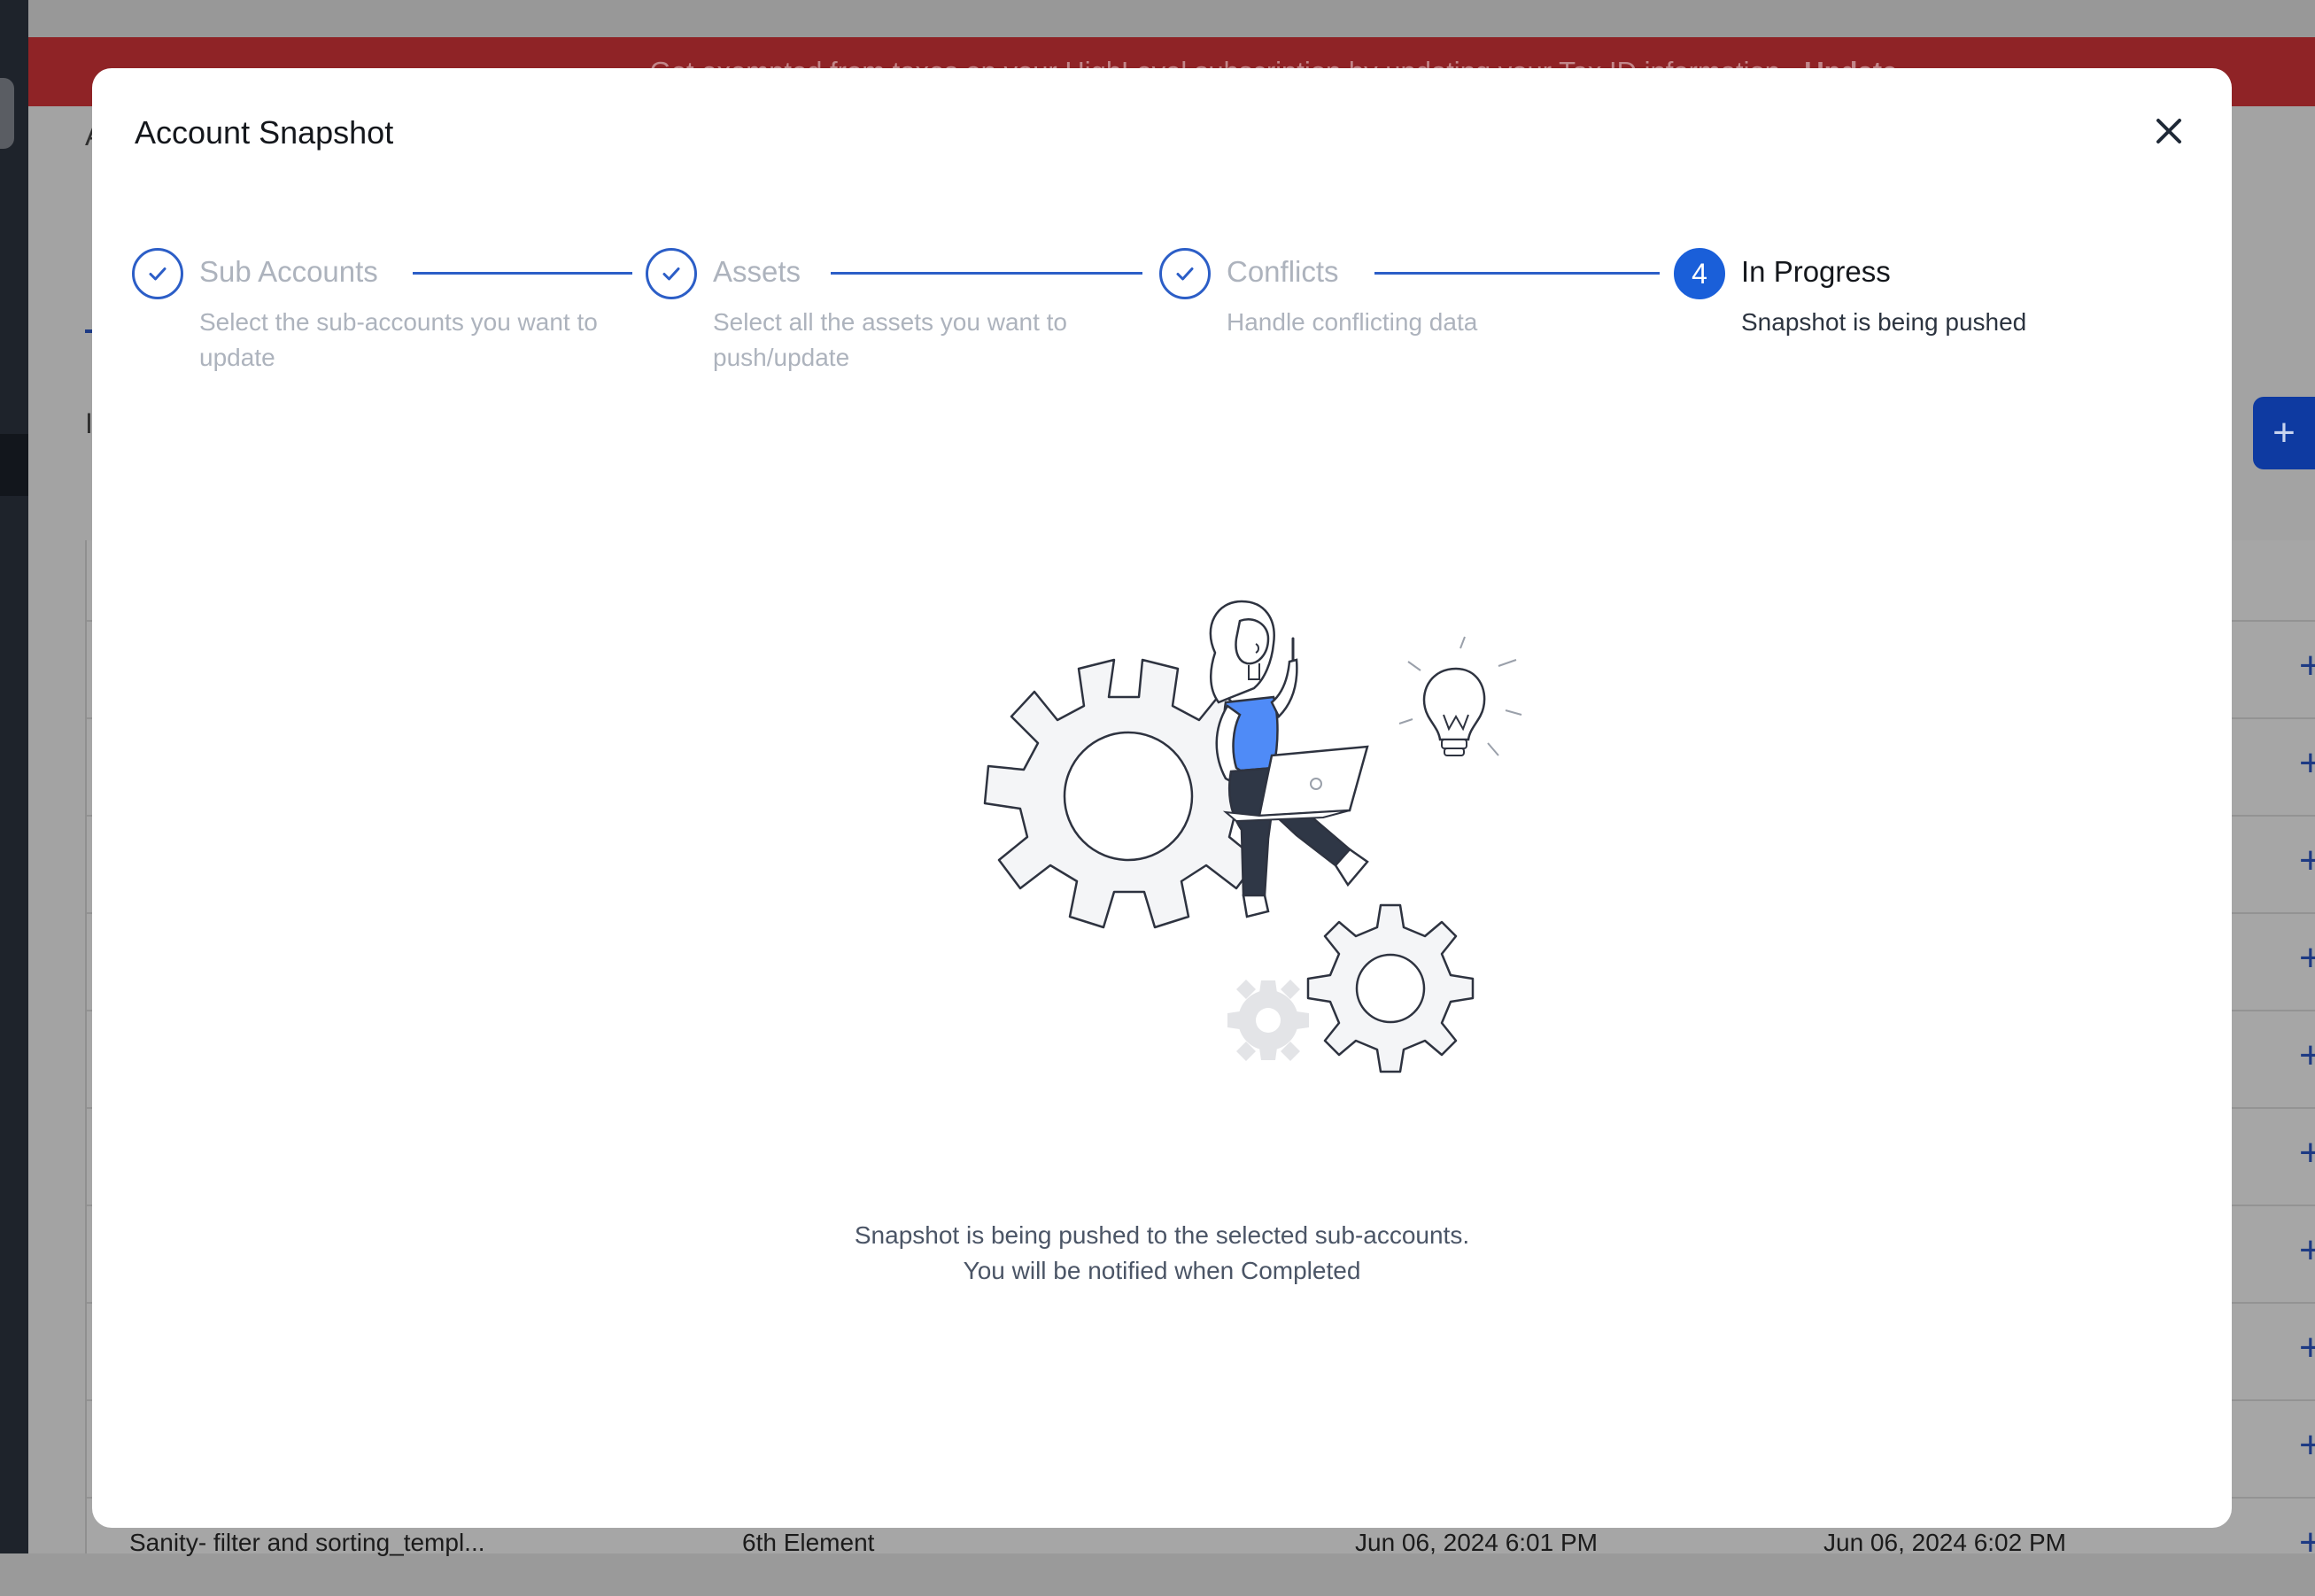 The width and height of the screenshot is (2315, 1596). What do you see at coordinates (1162, 1270) in the screenshot?
I see `status-message-line2: You will be notified when Completed` at bounding box center [1162, 1270].